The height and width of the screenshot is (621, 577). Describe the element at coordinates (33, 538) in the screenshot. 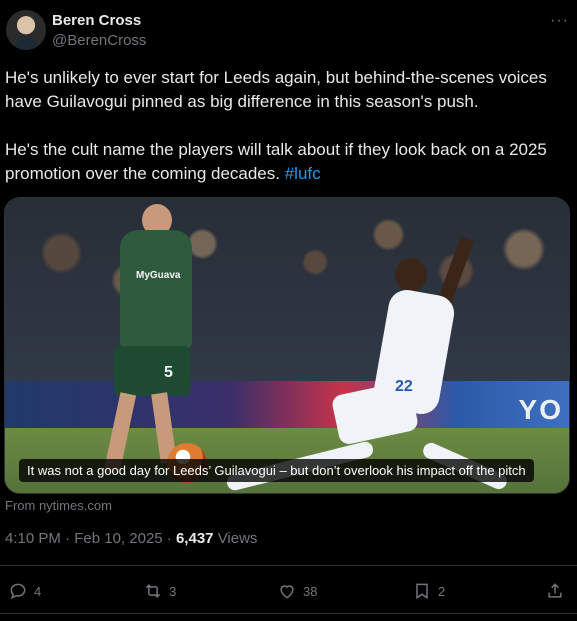

I see `tweet-time: 4:10 PM` at that location.